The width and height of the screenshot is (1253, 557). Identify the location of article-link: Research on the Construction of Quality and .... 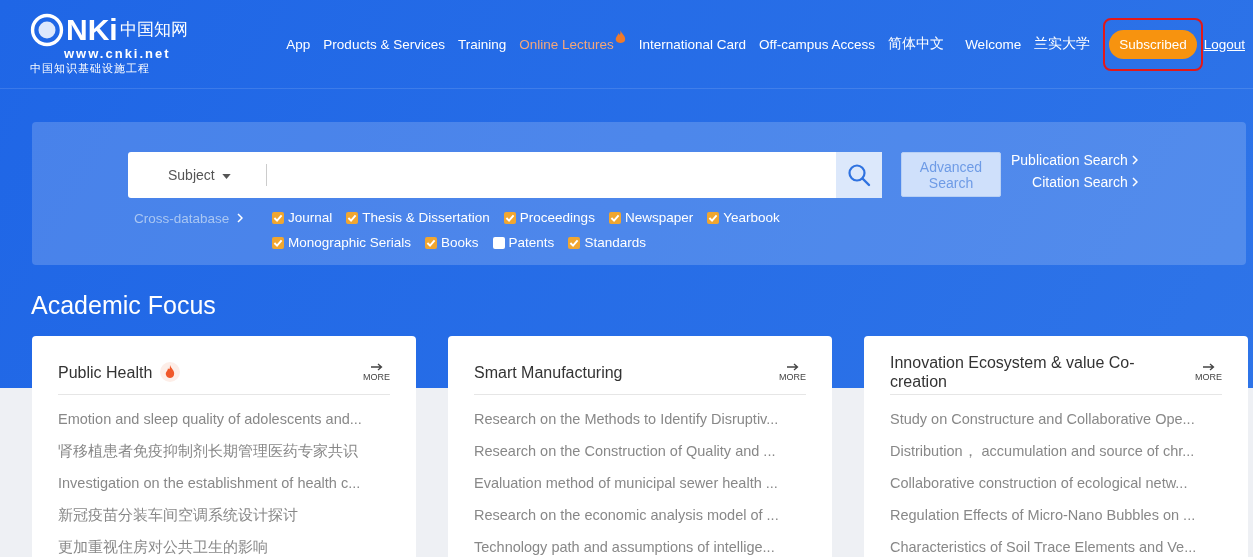
(640, 451).